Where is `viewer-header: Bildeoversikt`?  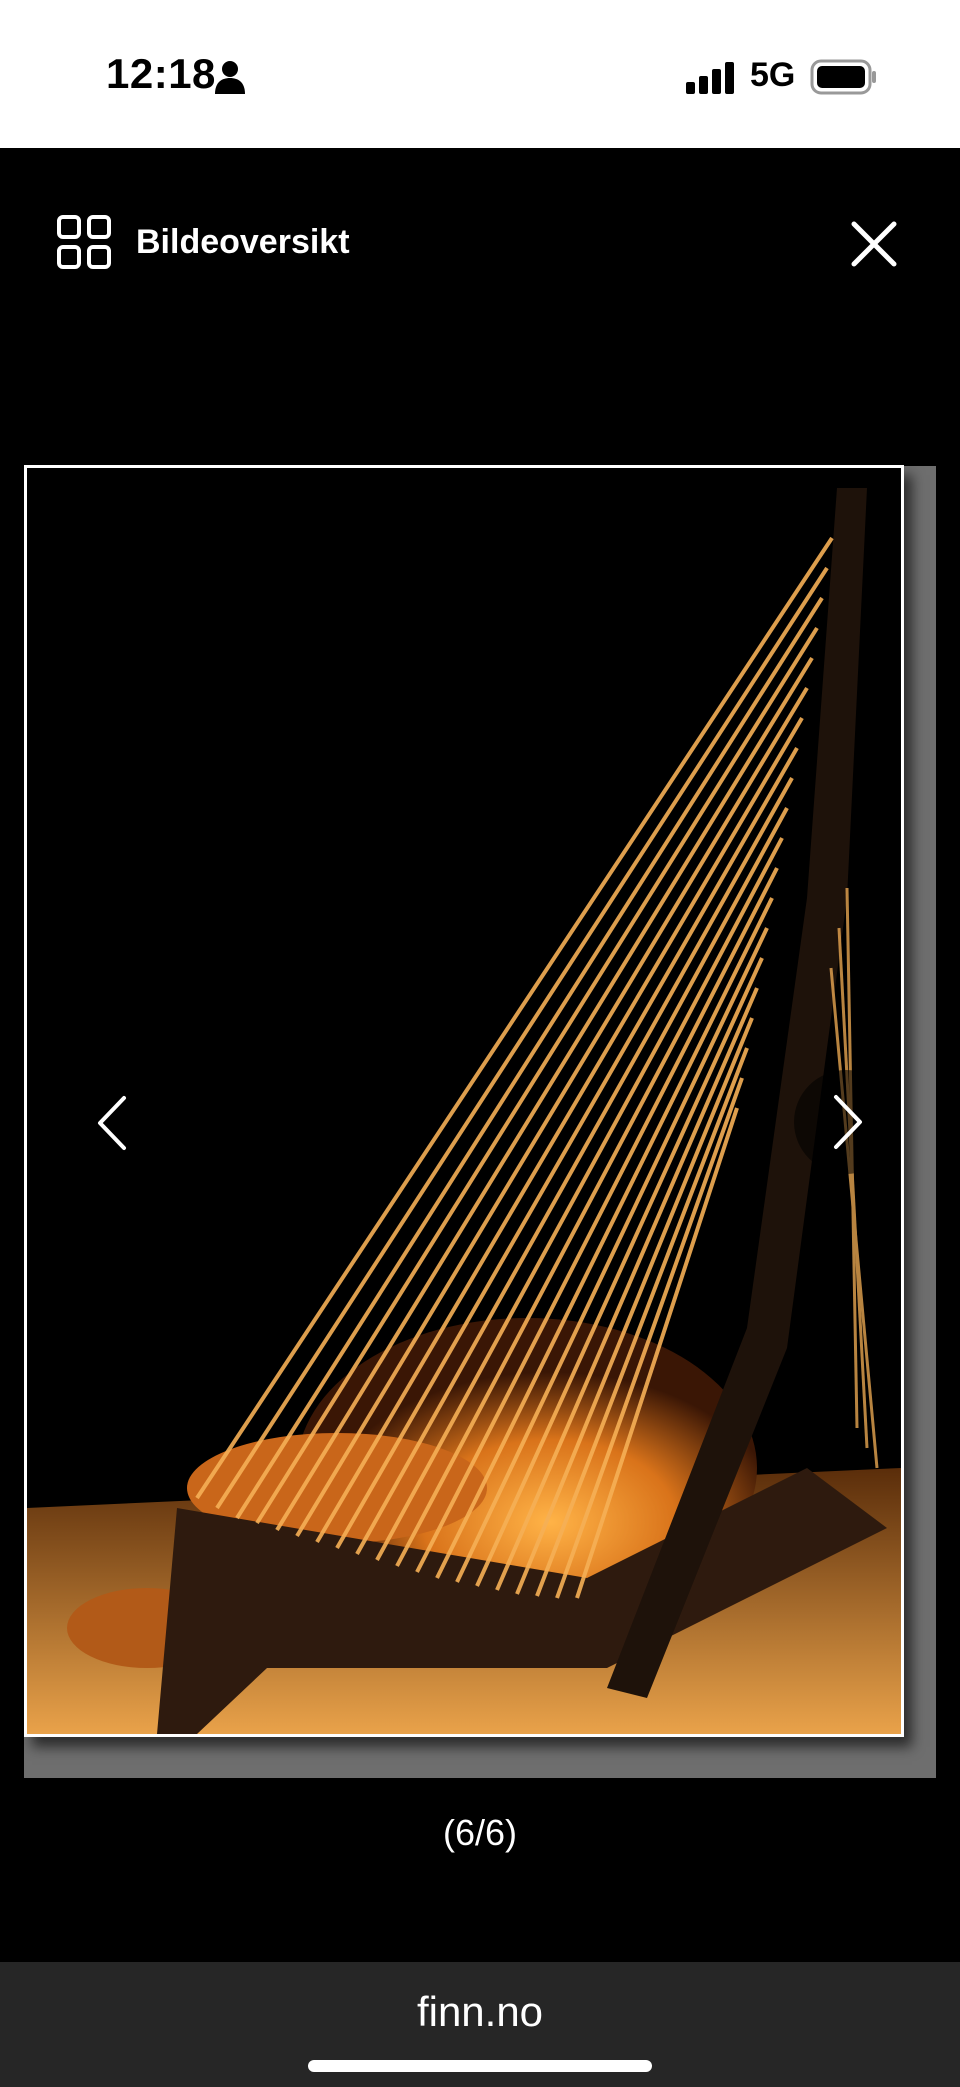 viewer-header: Bildeoversikt is located at coordinates (480, 243).